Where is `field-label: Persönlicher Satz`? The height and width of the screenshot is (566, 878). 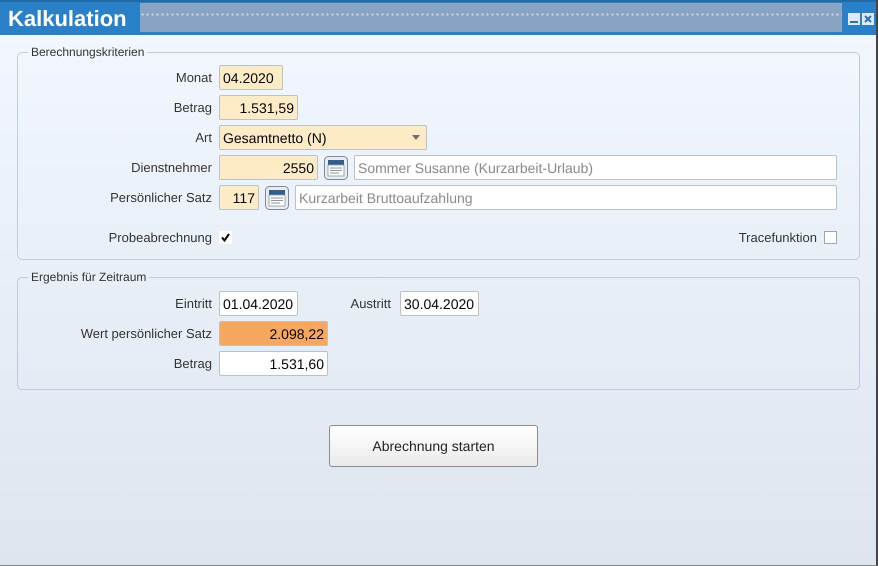 field-label: Persönlicher Satz is located at coordinates (160, 197).